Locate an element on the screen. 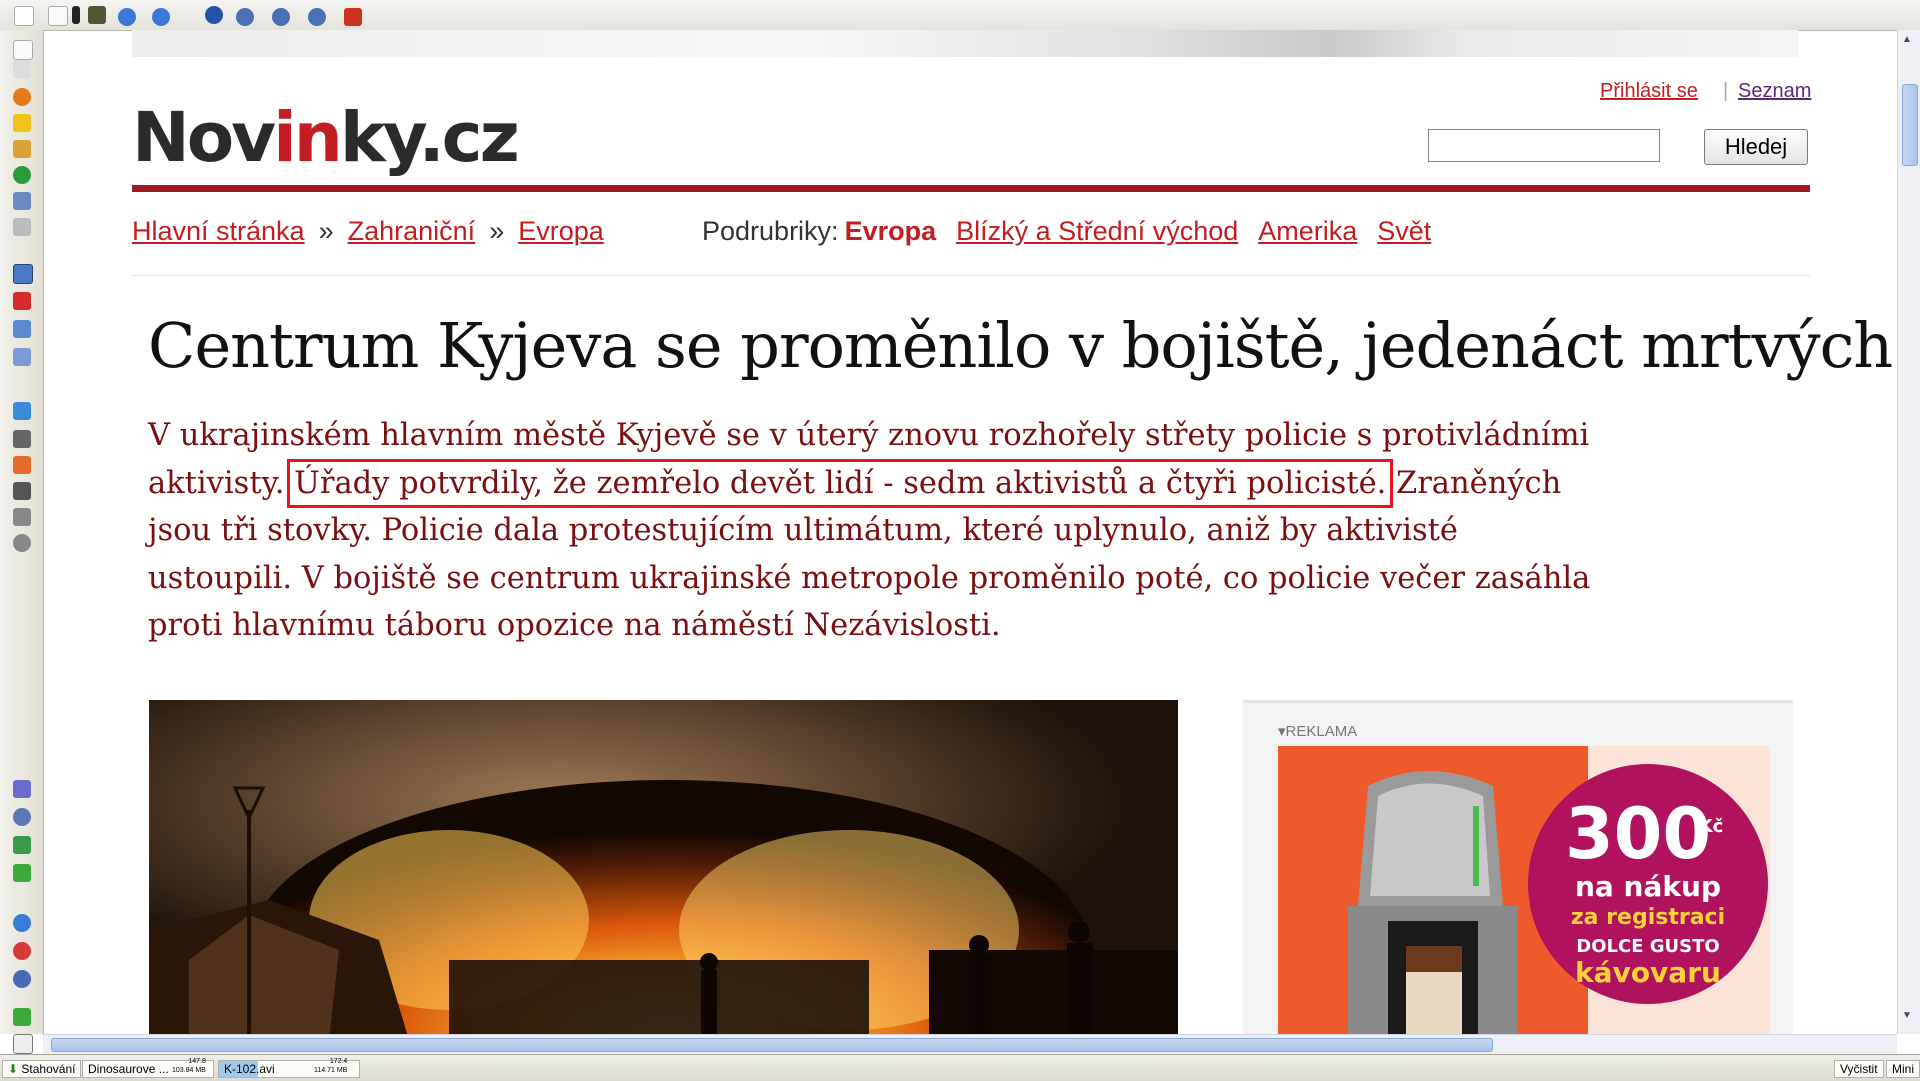 The width and height of the screenshot is (1920, 1081). subsection-current: Evropa is located at coordinates (890, 231).